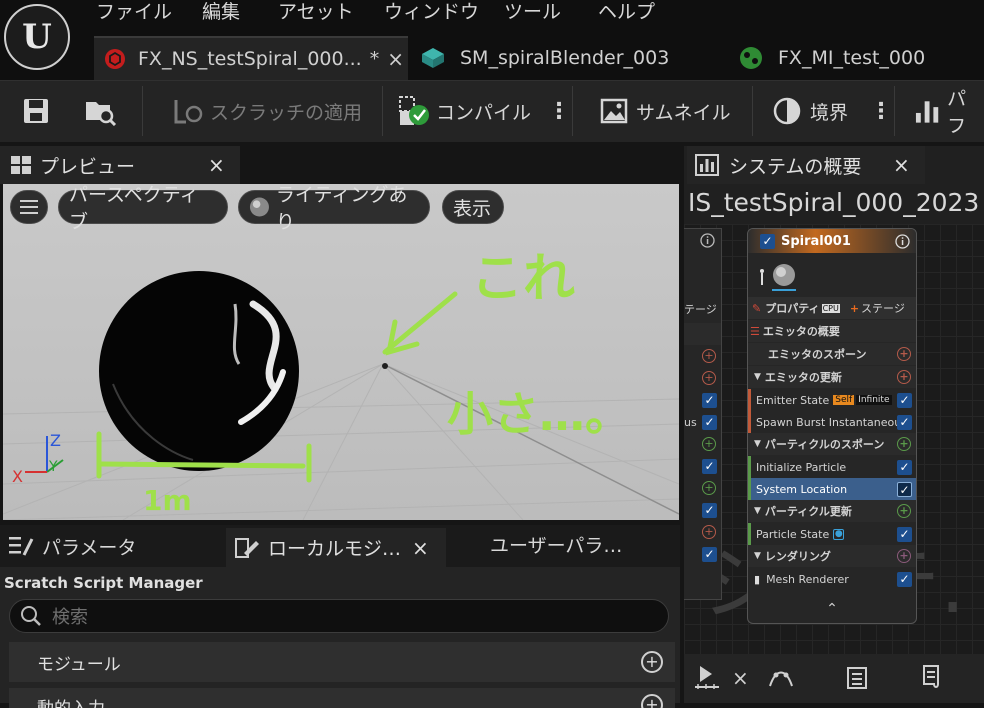 The height and width of the screenshot is (708, 984). Describe the element at coordinates (559, 111) in the screenshot. I see `compile-options-kebab: ⋮` at that location.